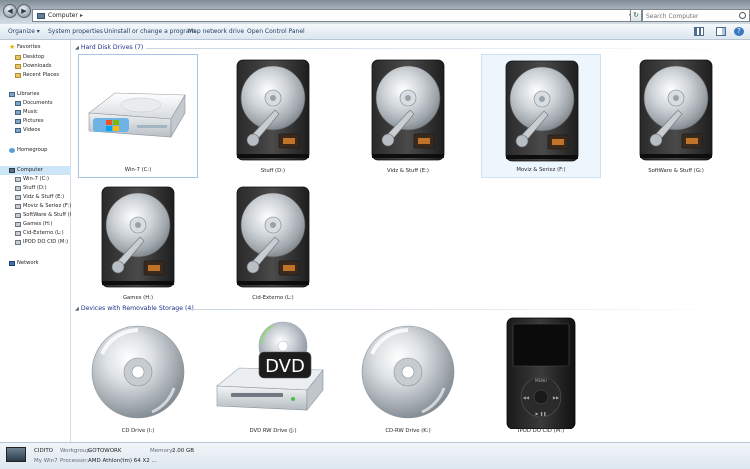  What do you see at coordinates (676, 116) in the screenshot?
I see `drive-tile-g: SoftWare & Stuff (G:)` at bounding box center [676, 116].